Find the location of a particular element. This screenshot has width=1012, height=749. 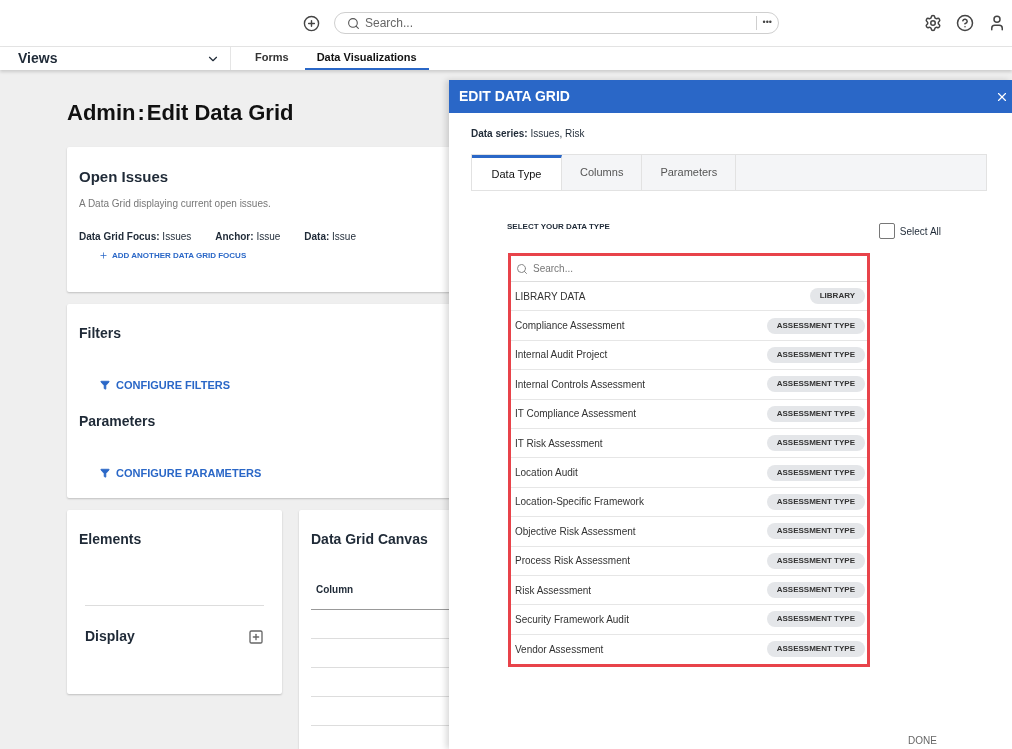

settings-icon is located at coordinates (933, 23).